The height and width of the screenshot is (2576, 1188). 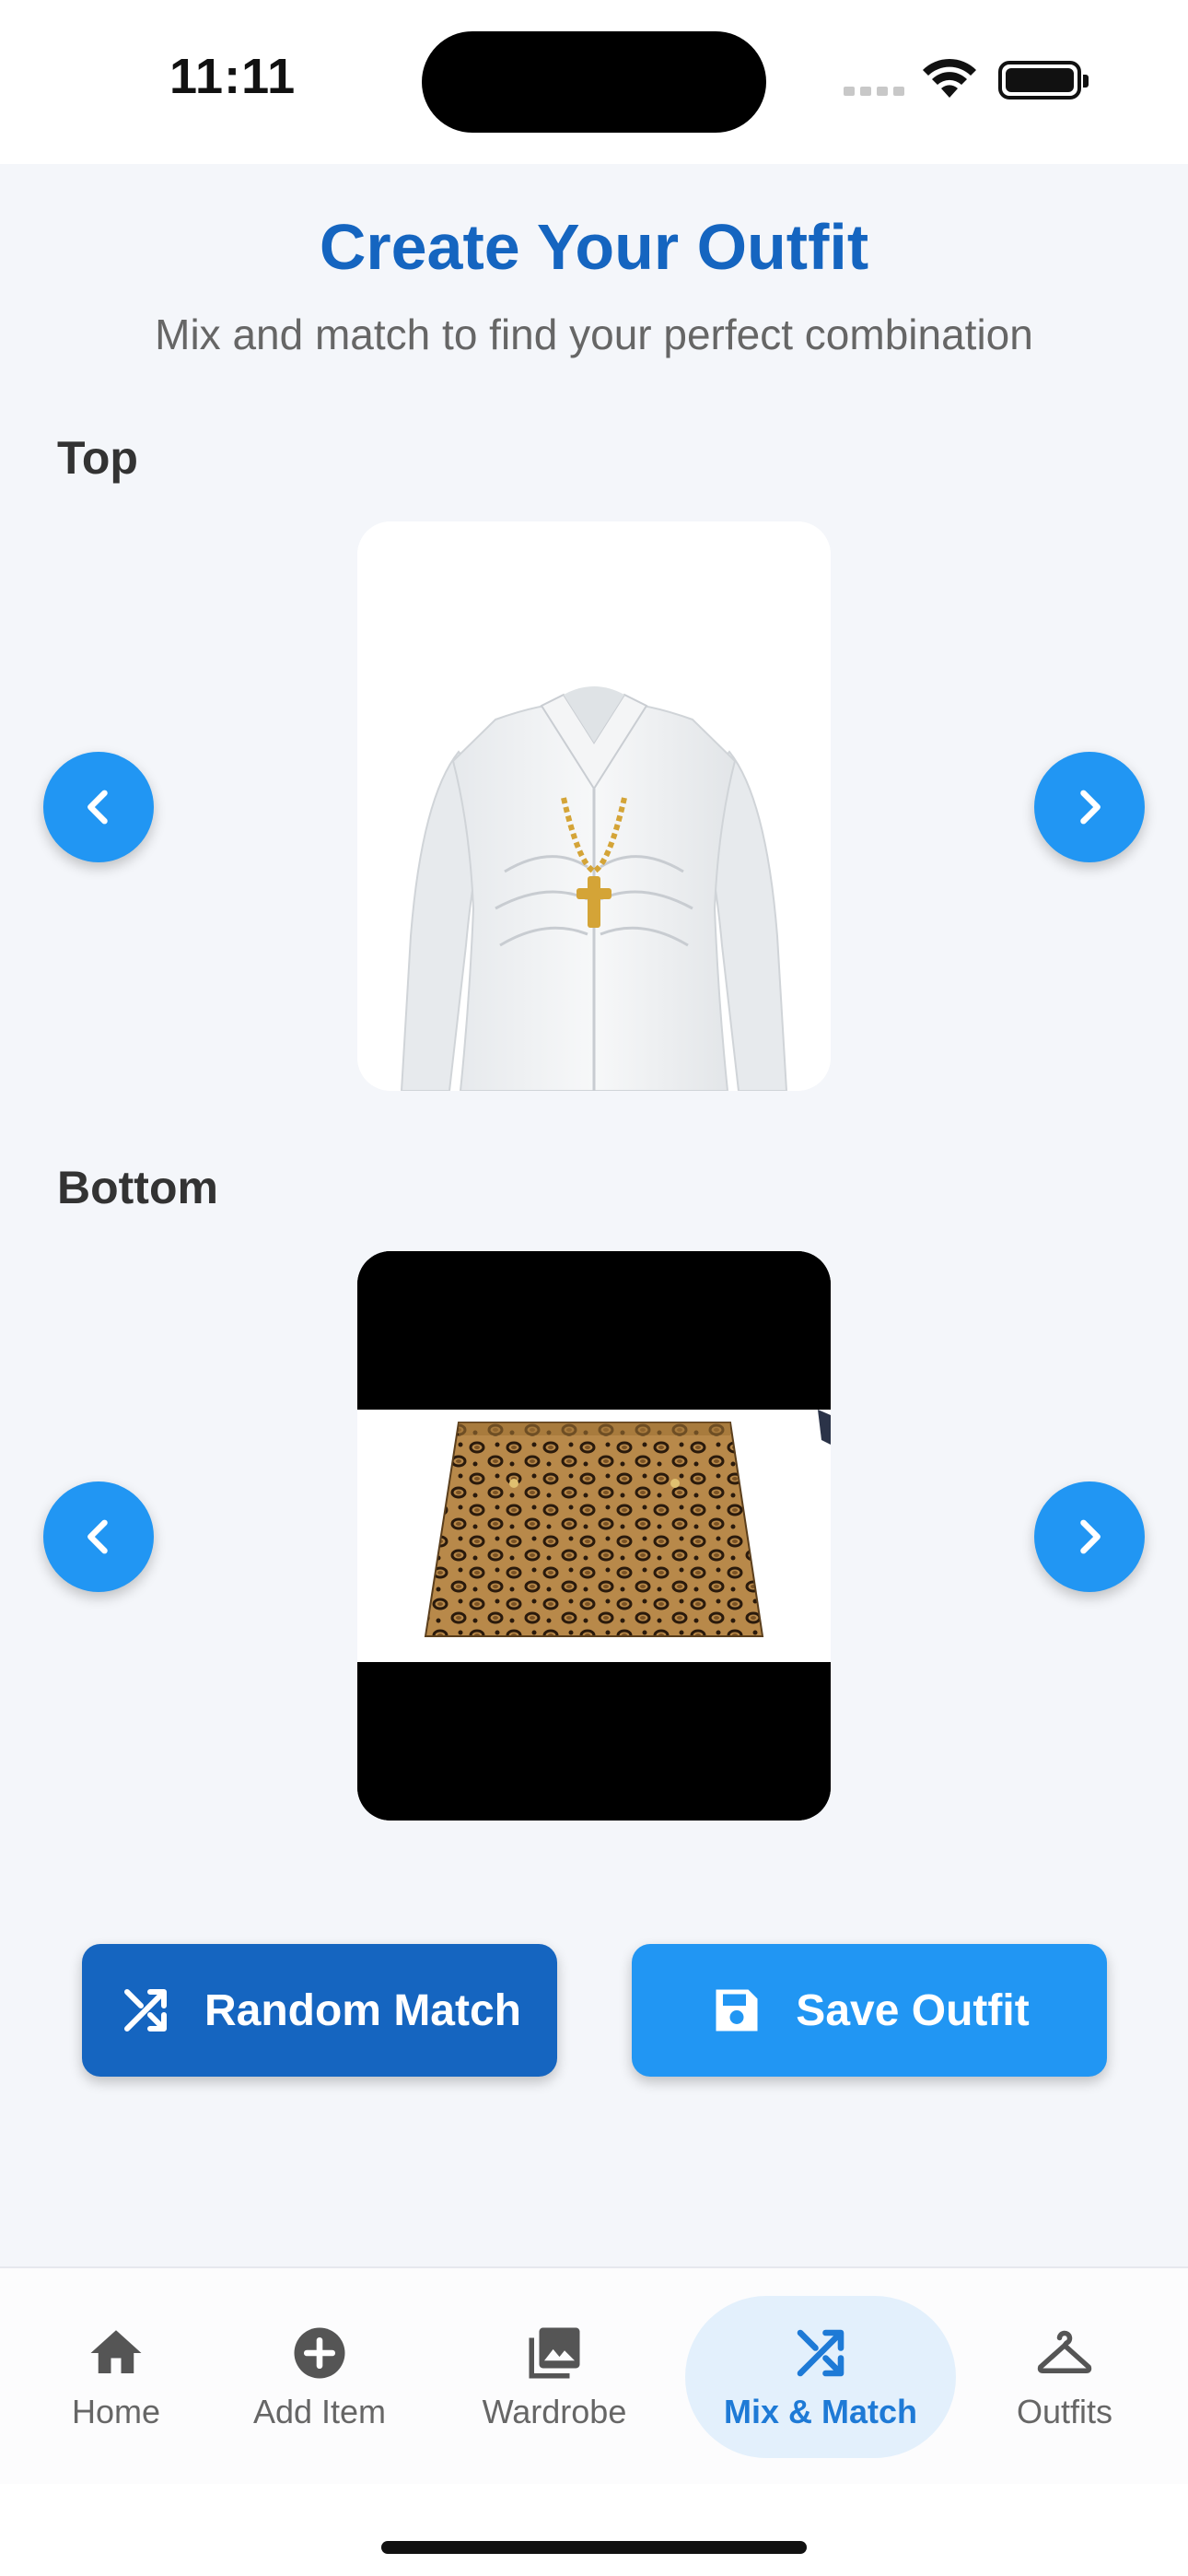 What do you see at coordinates (874, 91) in the screenshot?
I see `cellular-signal-icon` at bounding box center [874, 91].